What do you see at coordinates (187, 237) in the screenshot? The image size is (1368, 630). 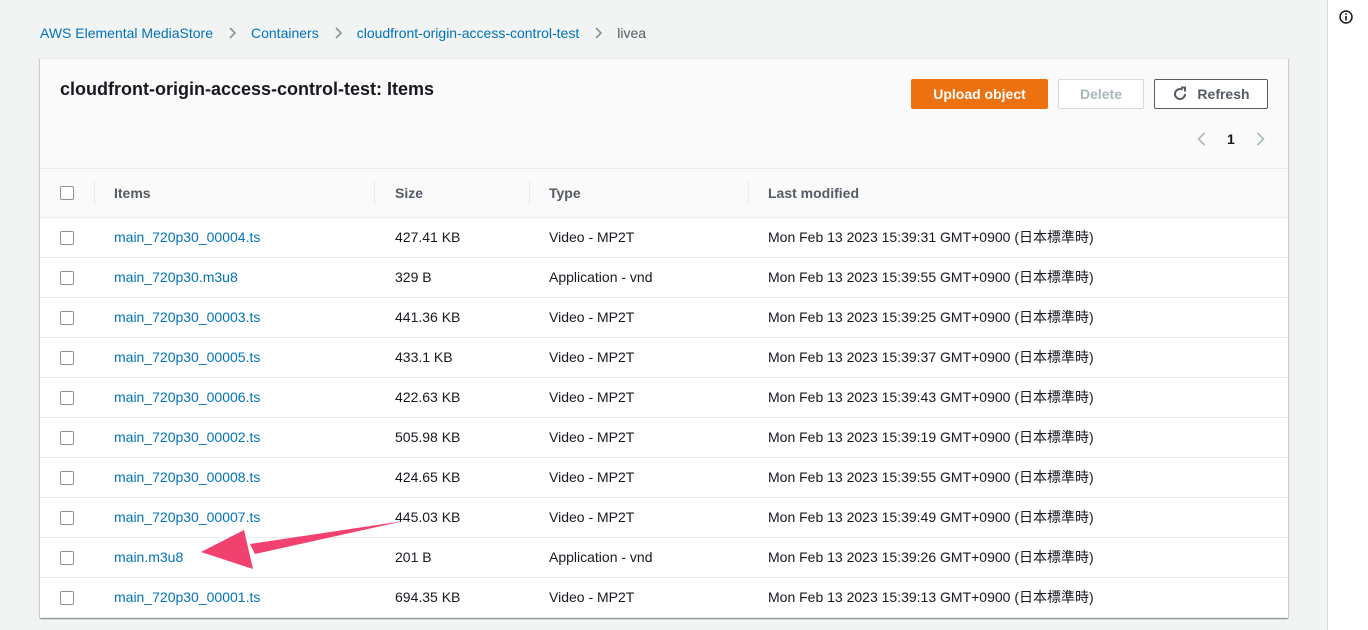 I see `item-name-link: main_720p30_00004.ts` at bounding box center [187, 237].